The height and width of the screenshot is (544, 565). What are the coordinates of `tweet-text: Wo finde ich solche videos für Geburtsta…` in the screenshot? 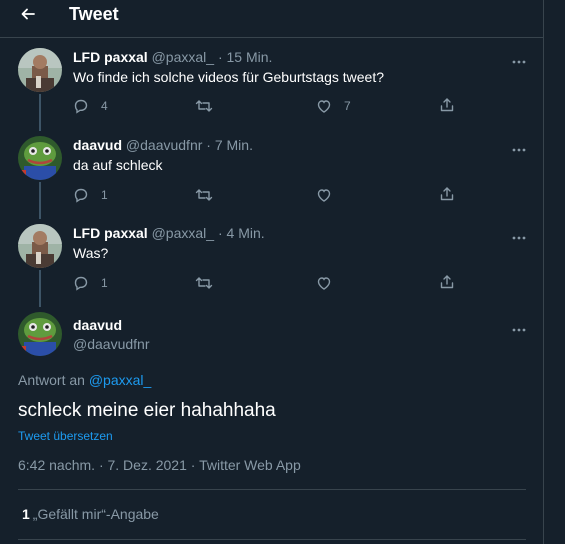 It's located at (229, 77).